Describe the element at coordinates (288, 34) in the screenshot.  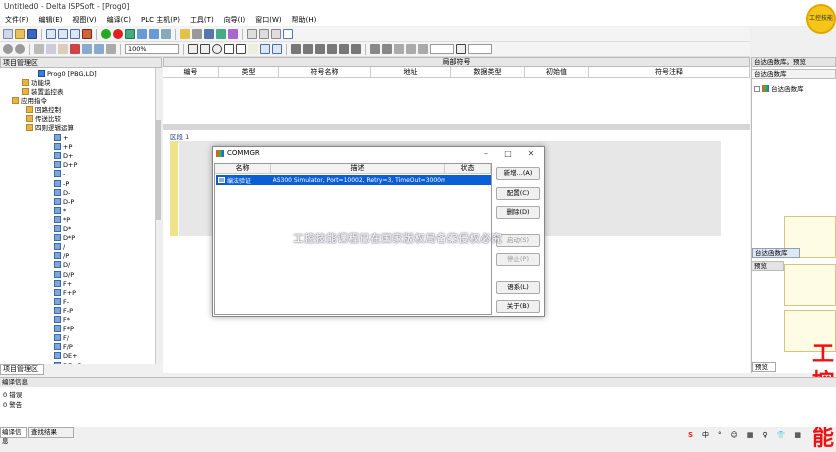
I see `help-icon` at that location.